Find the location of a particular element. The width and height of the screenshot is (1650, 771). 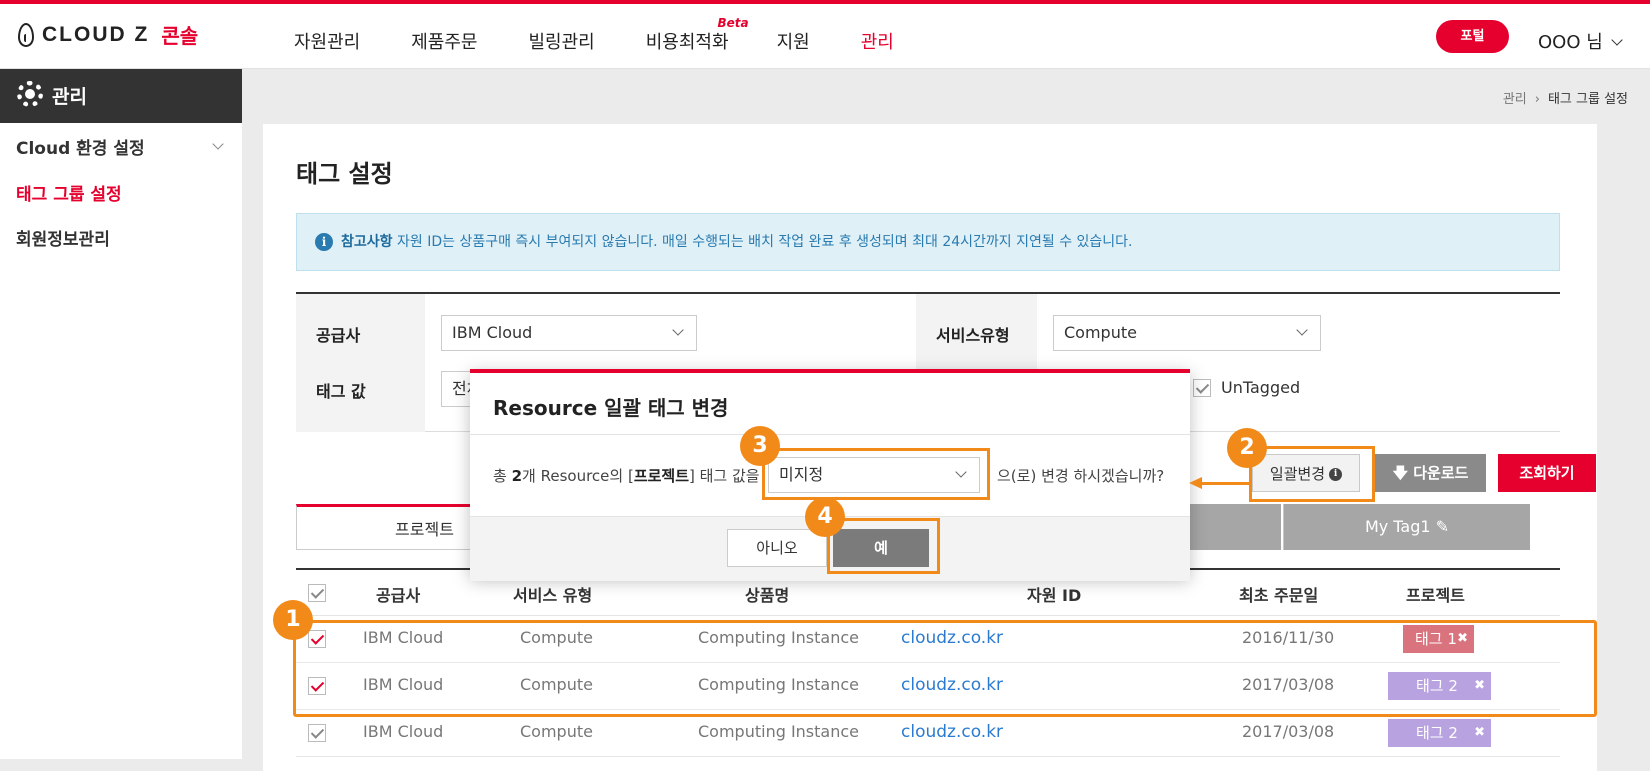

logo: CLOUD Z 콘솔 is located at coordinates (108, 34).